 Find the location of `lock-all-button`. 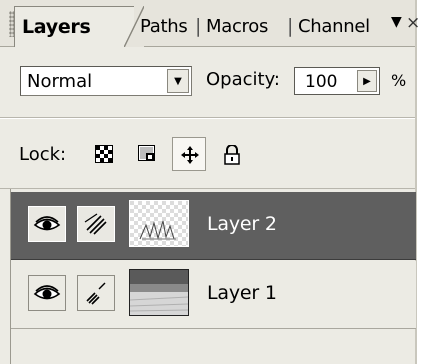

lock-all-button is located at coordinates (232, 154).